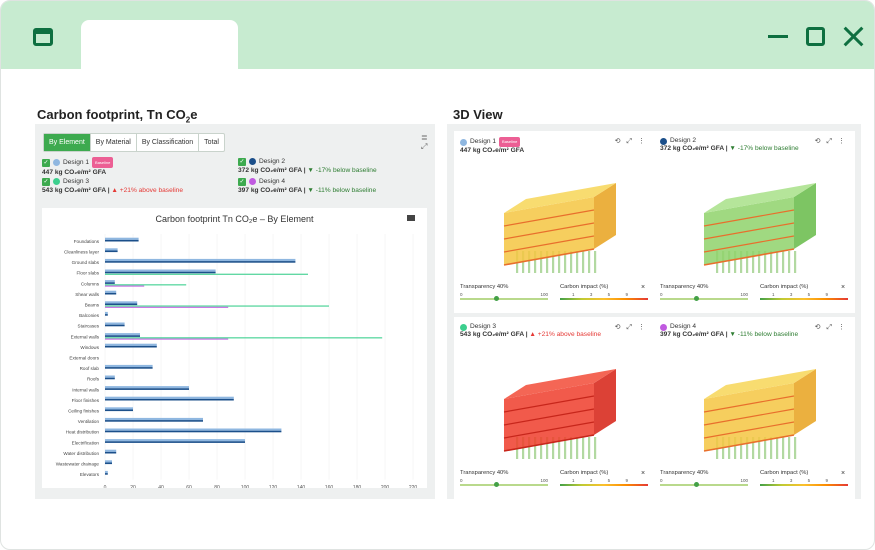 The image size is (875, 550). I want to click on maximize-icon, so click(815, 36).